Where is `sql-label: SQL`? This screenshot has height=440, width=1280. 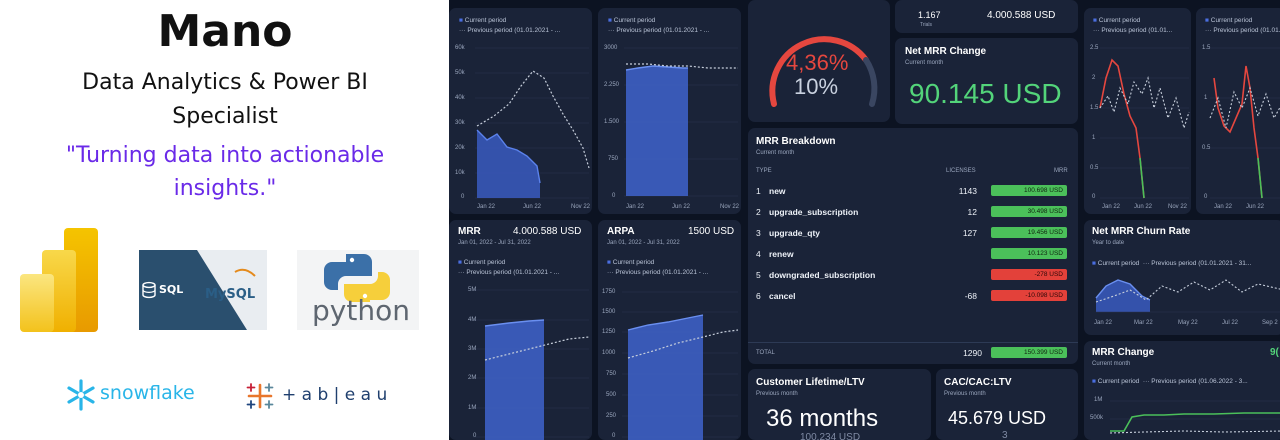 sql-label: SQL is located at coordinates (171, 289).